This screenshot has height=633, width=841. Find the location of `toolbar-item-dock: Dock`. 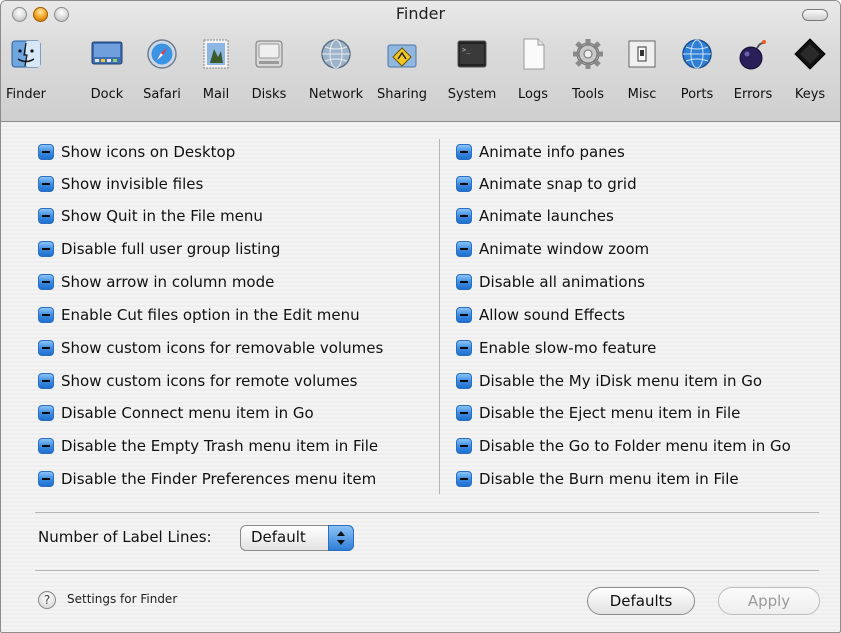

toolbar-item-dock: Dock is located at coordinates (107, 70).